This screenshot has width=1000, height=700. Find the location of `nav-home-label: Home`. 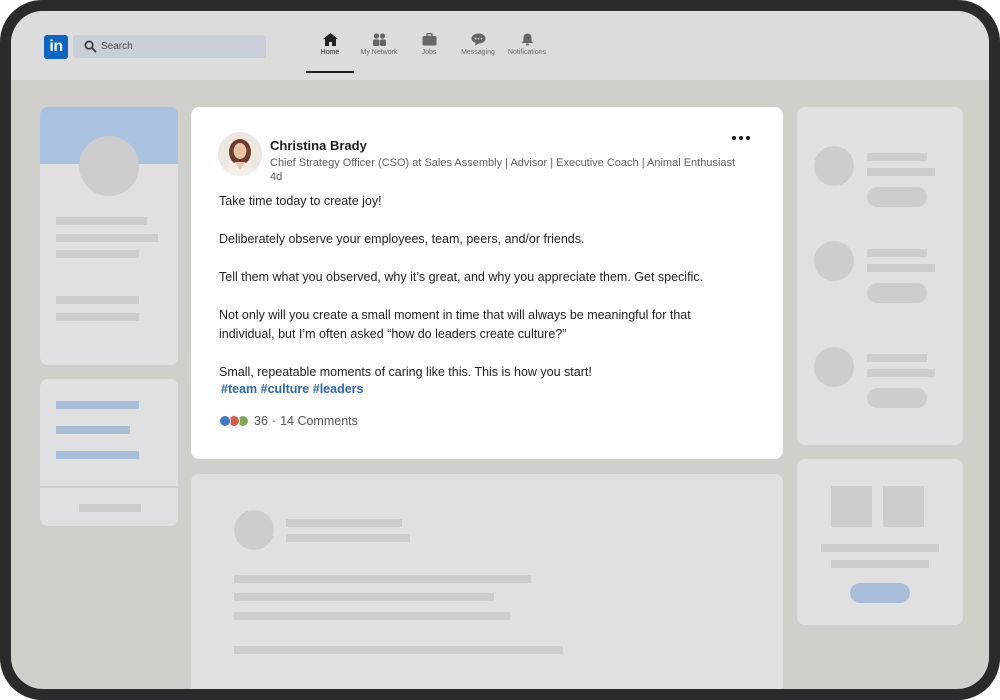

nav-home-label: Home is located at coordinates (330, 52).